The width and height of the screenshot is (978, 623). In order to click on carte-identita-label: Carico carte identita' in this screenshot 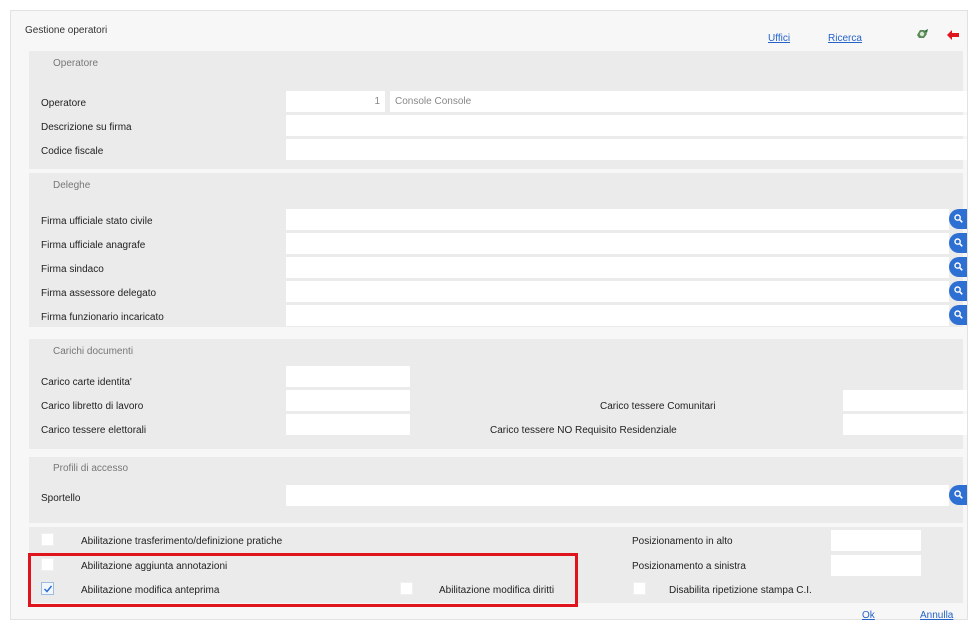, I will do `click(86, 382)`.